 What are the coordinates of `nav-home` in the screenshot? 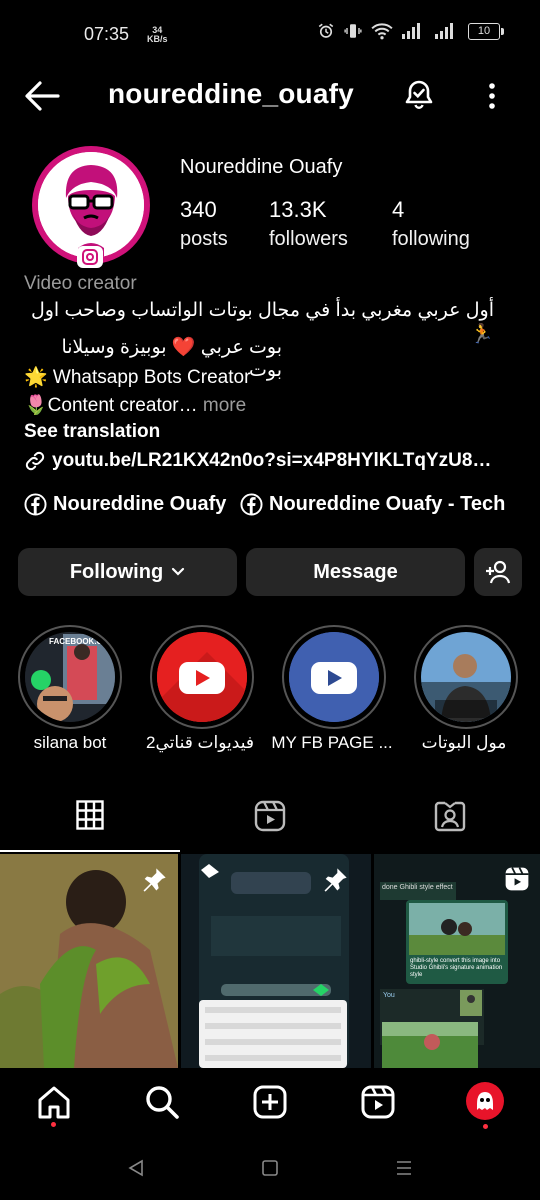 It's located at (54, 1102).